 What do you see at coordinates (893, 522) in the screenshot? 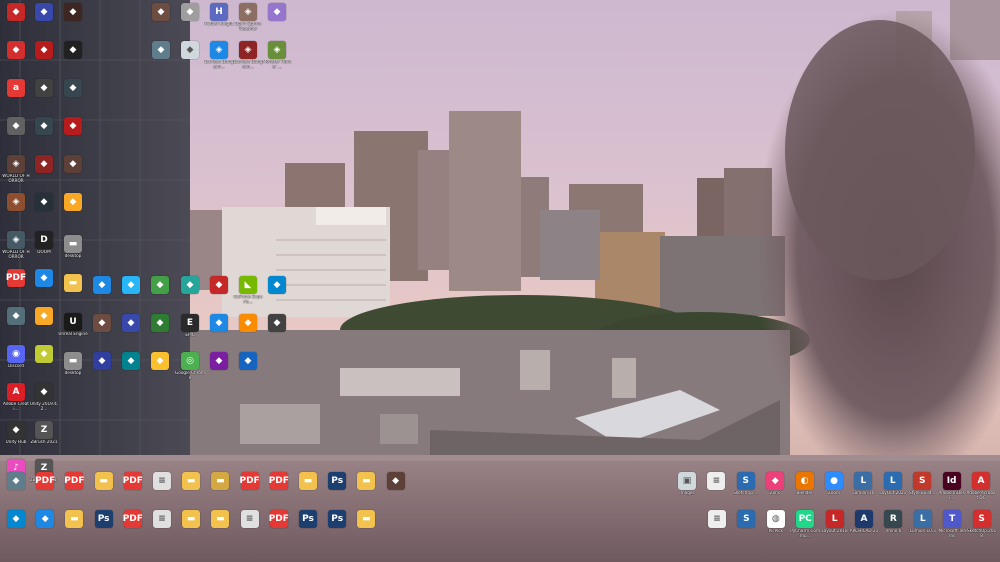
I see `desktop-shortcut: R Rhino 6` at bounding box center [893, 522].